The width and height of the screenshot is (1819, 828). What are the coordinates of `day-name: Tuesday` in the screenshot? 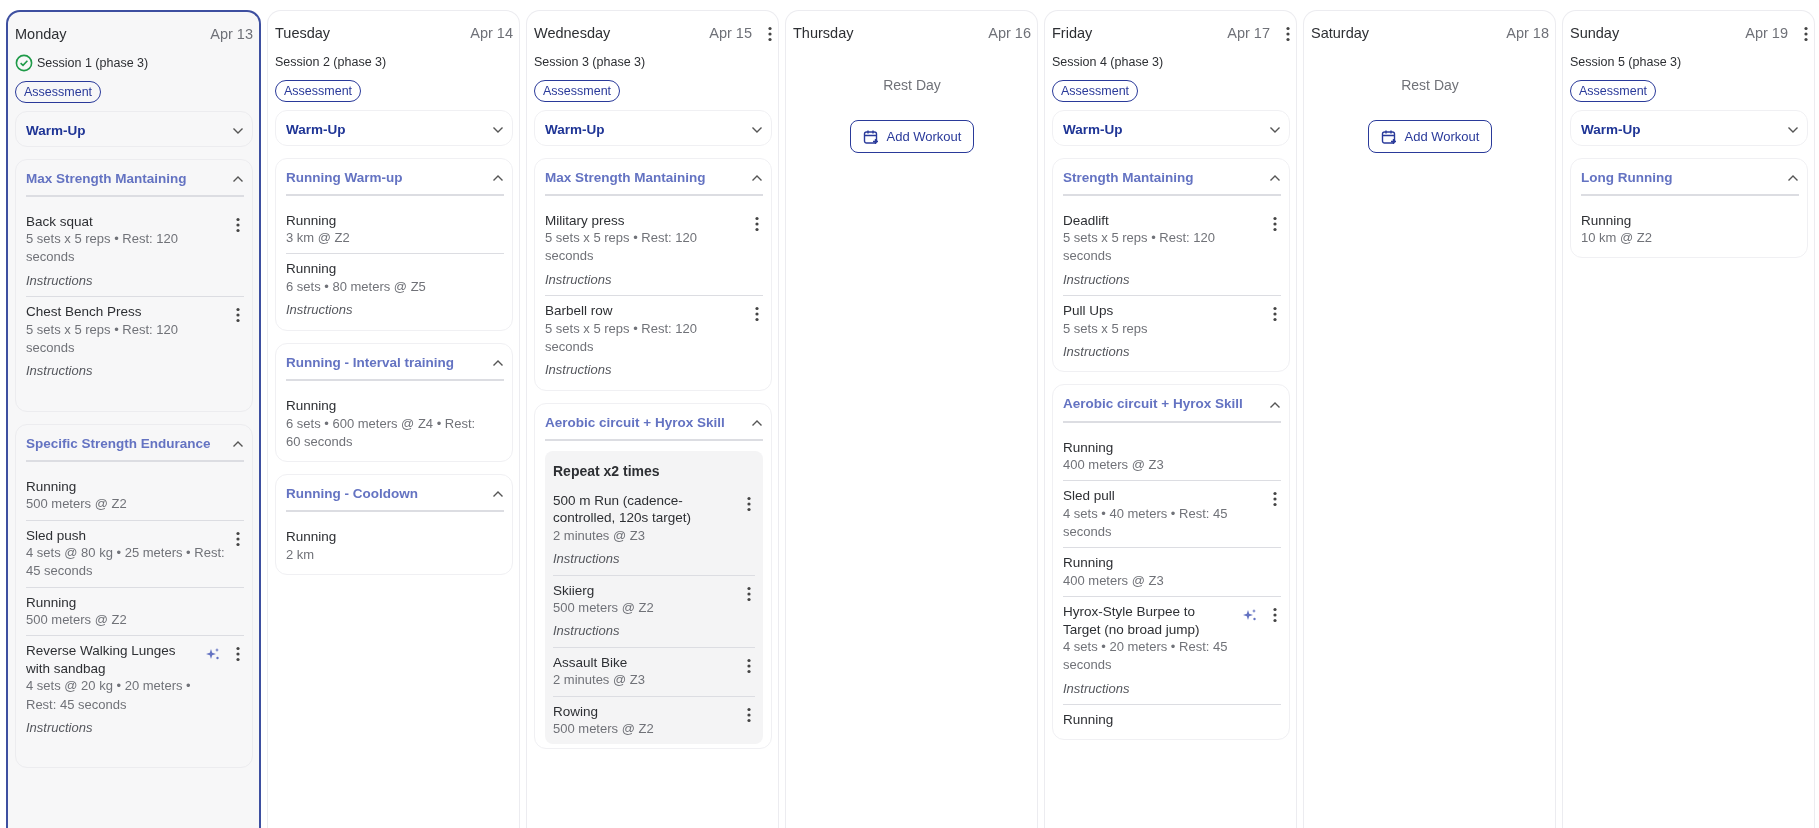 It's located at (303, 33).